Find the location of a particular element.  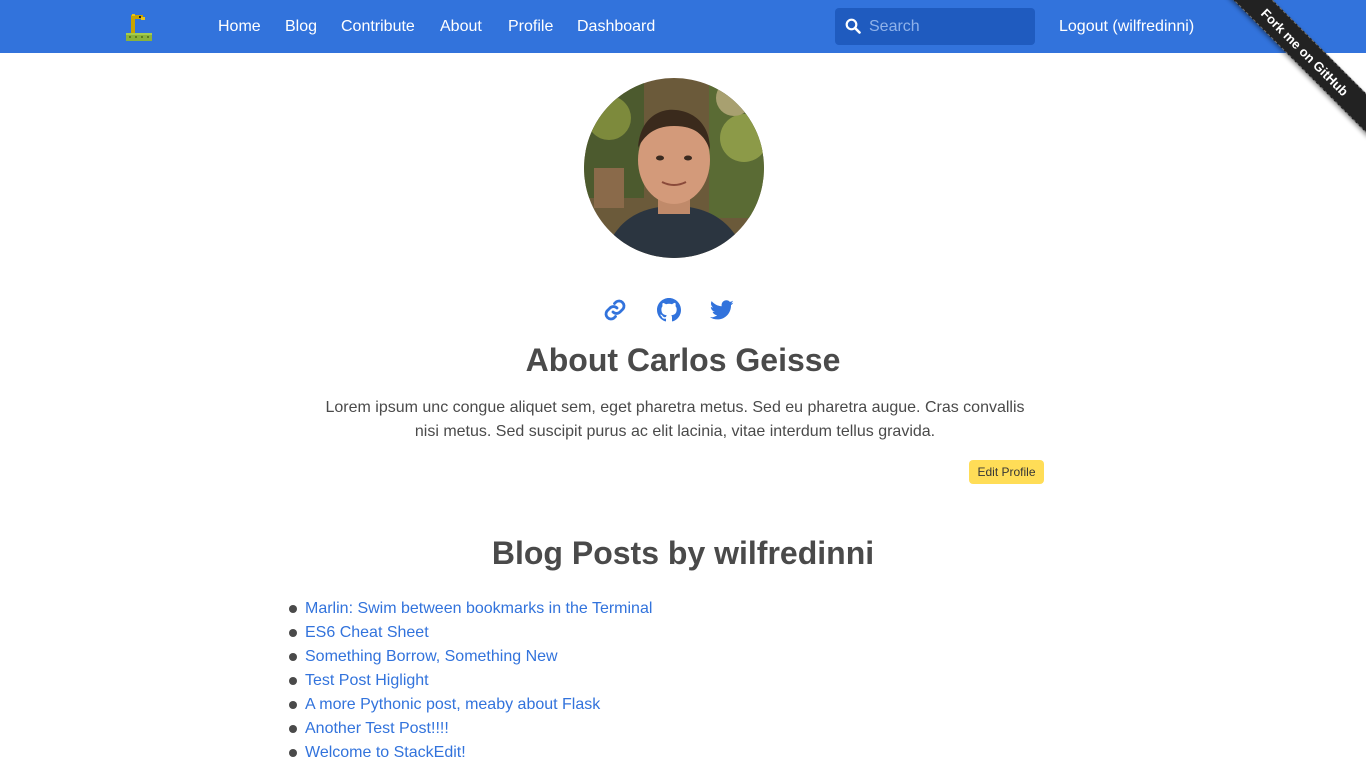

post-link: A more Pythonic post, meaby about Flask is located at coordinates (452, 704).